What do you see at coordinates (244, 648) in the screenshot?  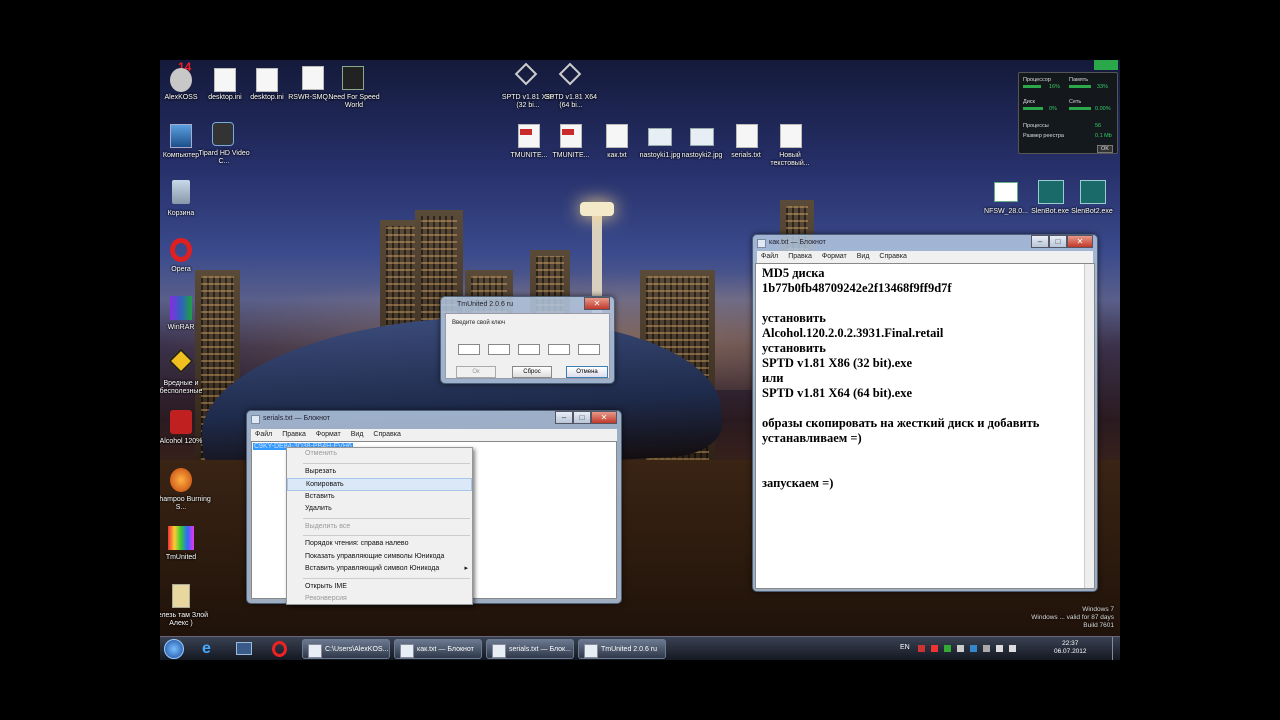 I see `media-player-icon` at bounding box center [244, 648].